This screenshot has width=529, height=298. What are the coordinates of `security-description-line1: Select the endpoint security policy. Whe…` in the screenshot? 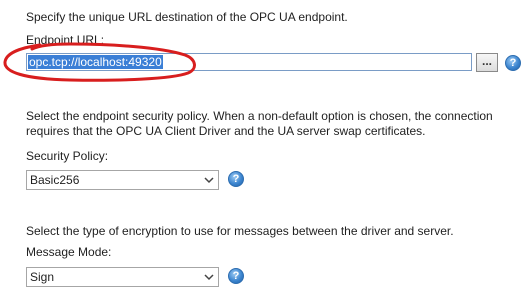 It's located at (259, 116).